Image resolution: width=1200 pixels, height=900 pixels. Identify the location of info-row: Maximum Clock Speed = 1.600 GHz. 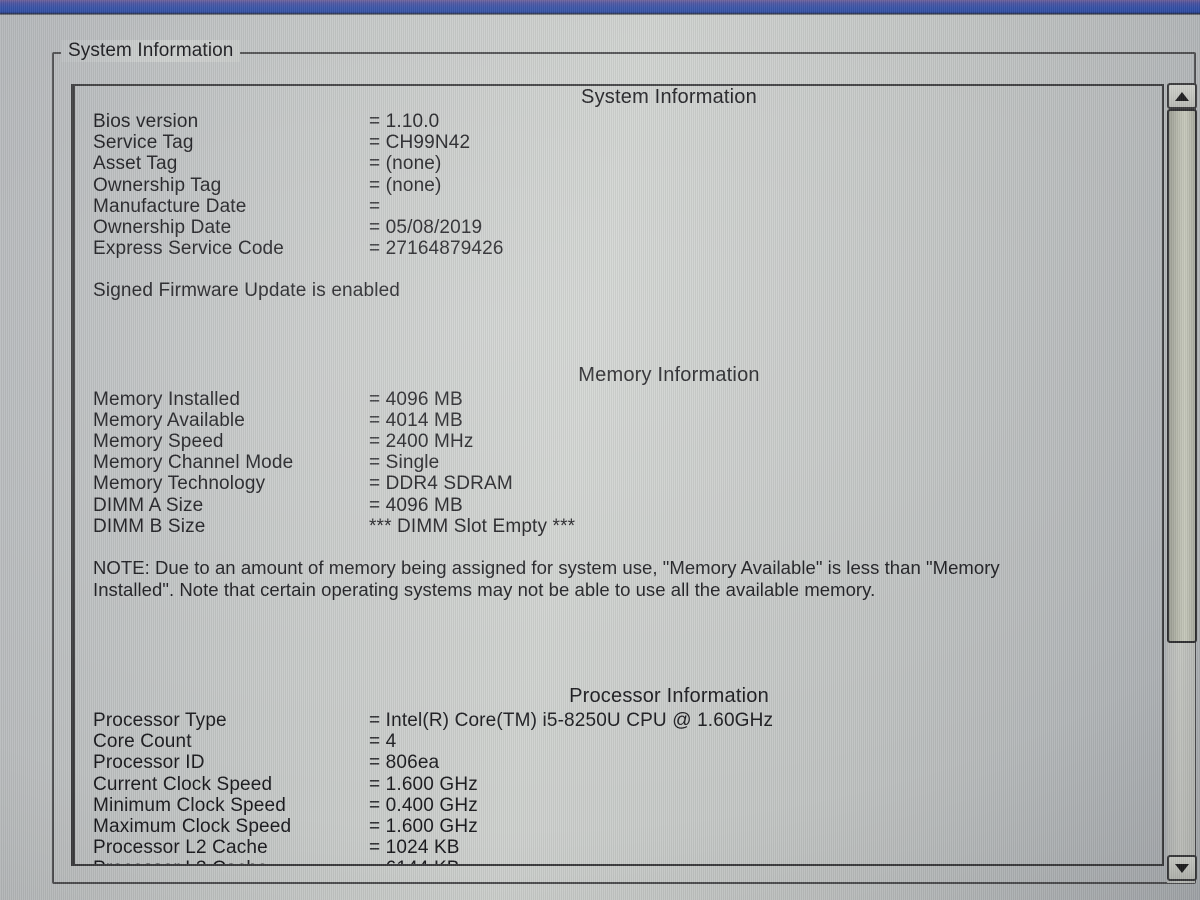
(617, 826).